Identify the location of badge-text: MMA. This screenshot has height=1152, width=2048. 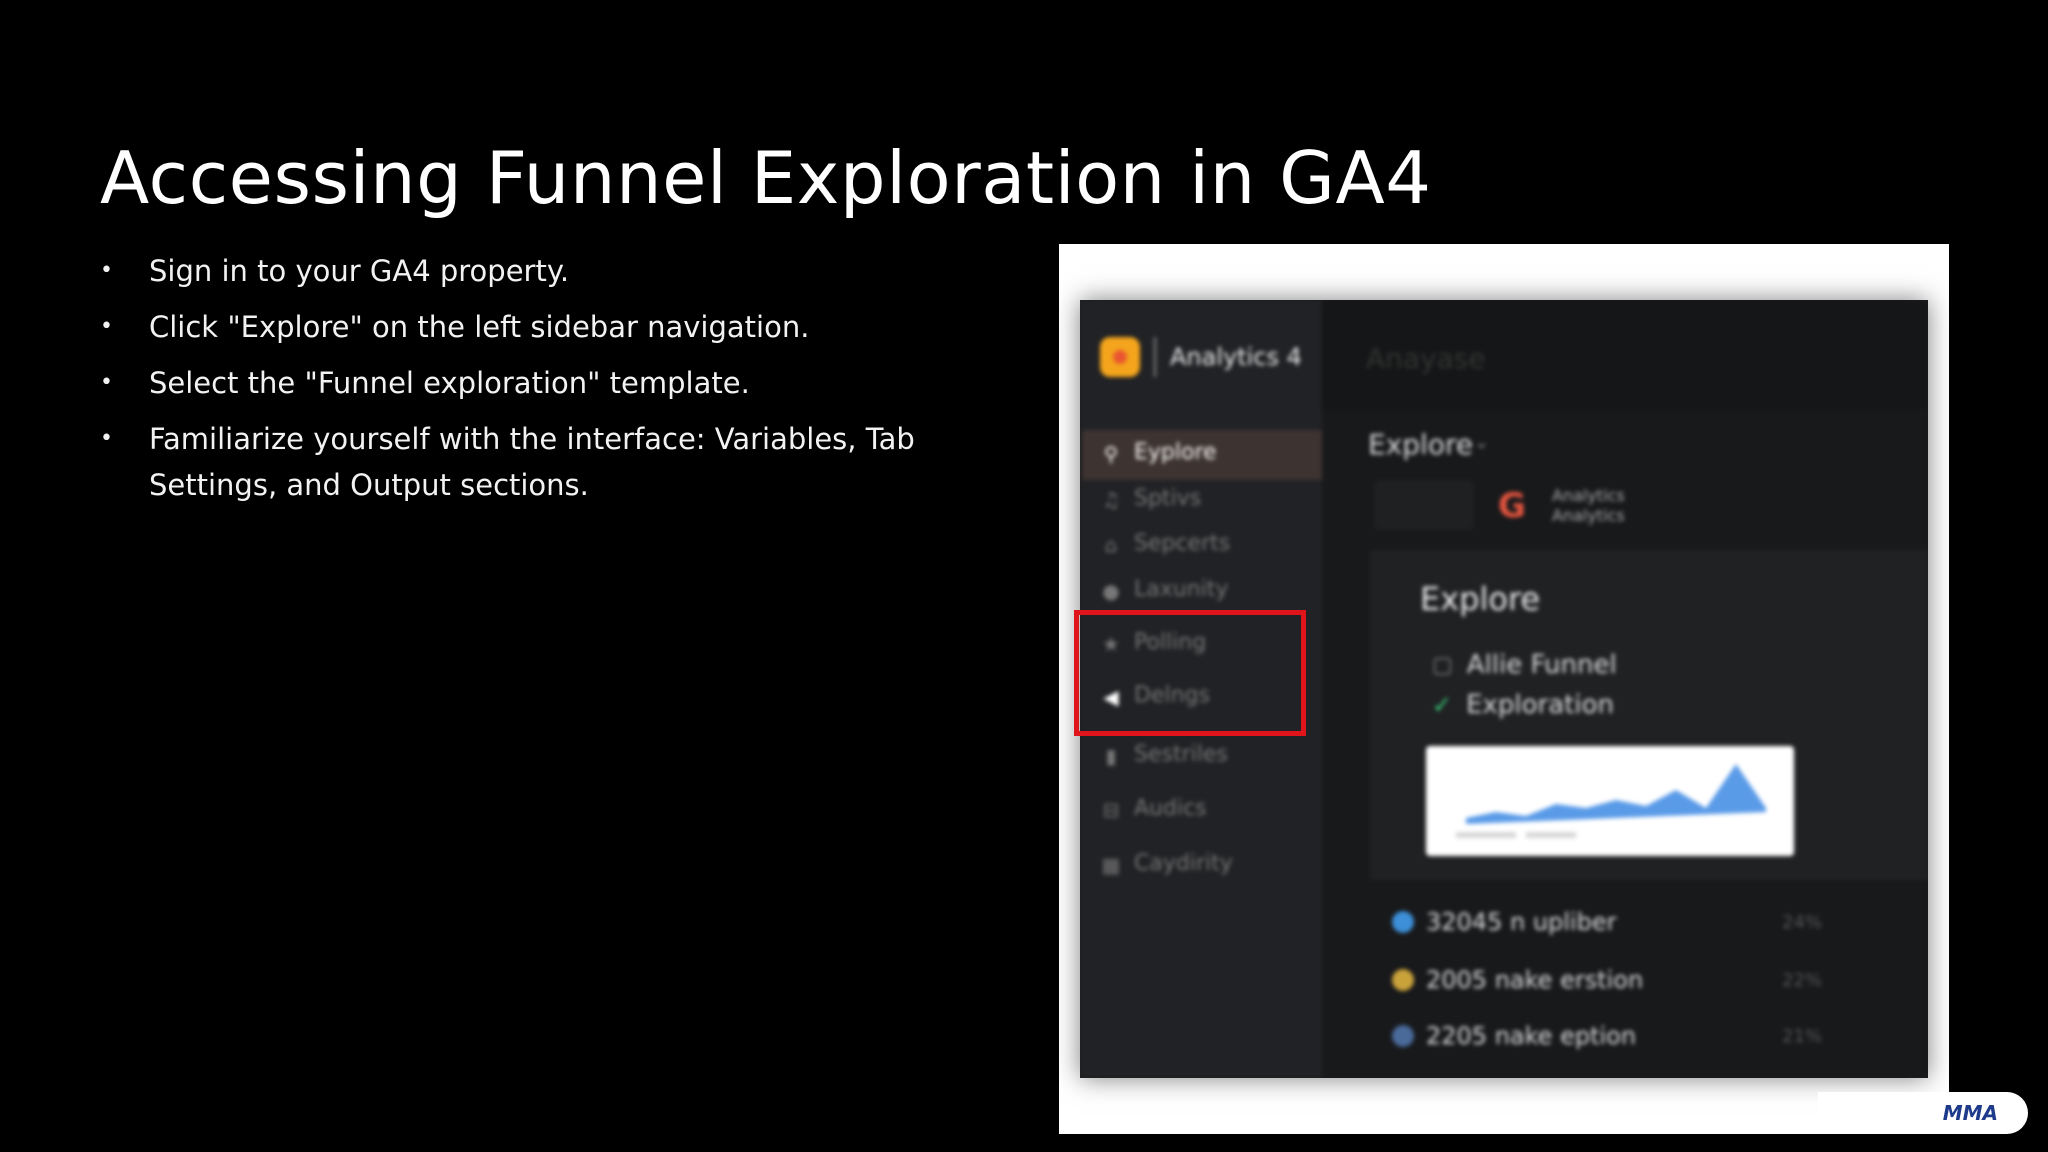
(1970, 1113).